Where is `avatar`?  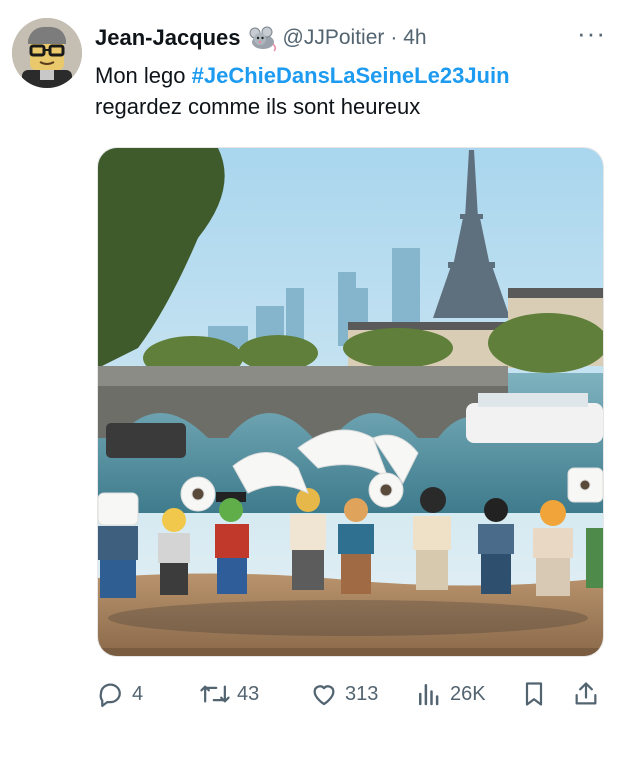
avatar is located at coordinates (47, 53).